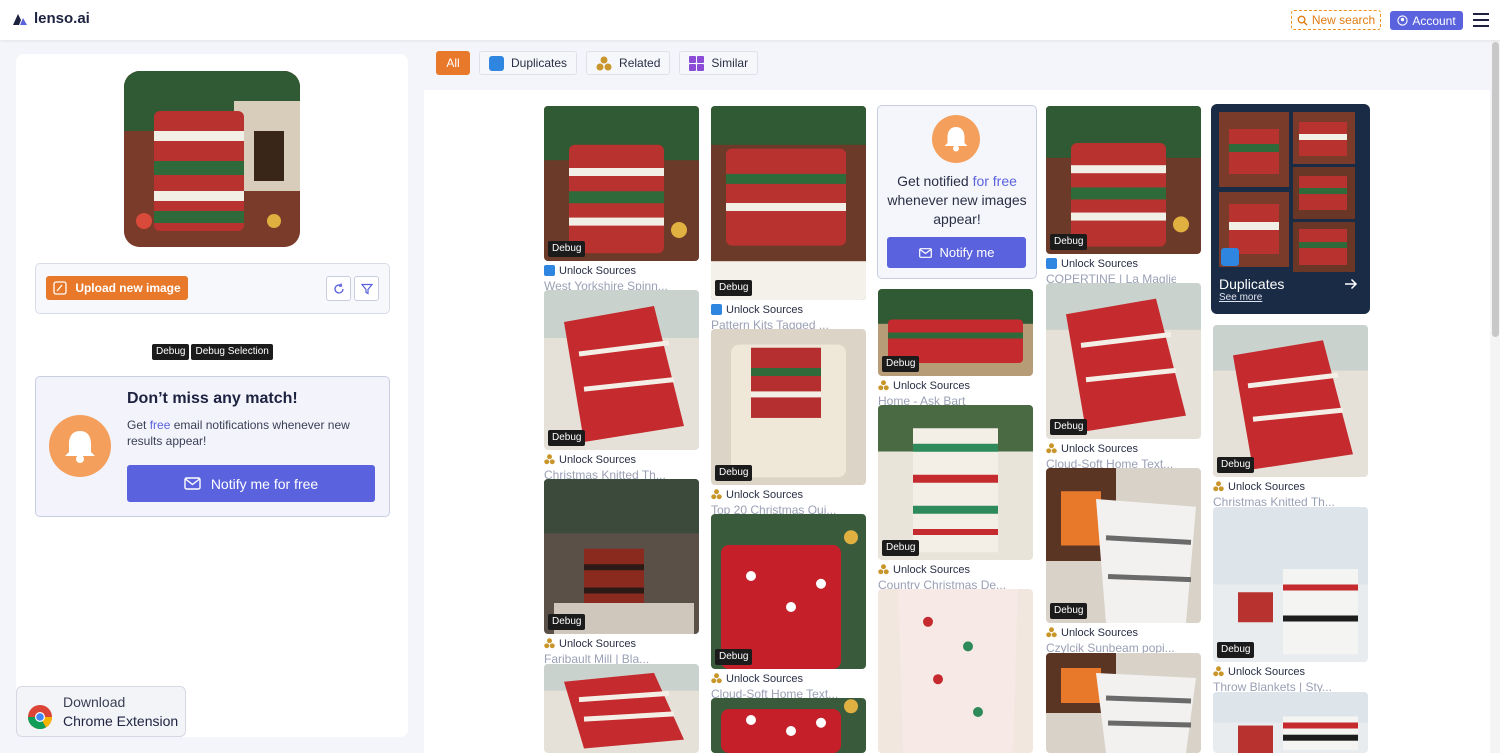 Image resolution: width=1500 pixels, height=753 pixels. What do you see at coordinates (719, 63) in the screenshot?
I see `filter-similar: Similar` at bounding box center [719, 63].